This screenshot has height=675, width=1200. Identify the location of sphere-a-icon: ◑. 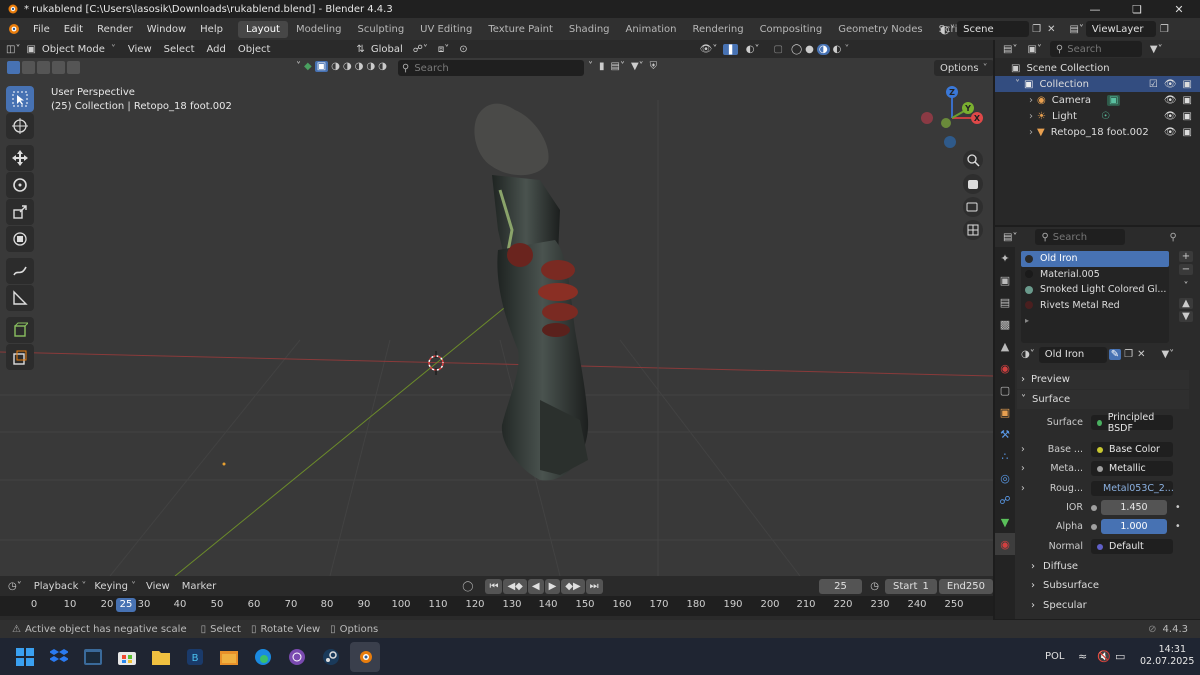
(335, 66).